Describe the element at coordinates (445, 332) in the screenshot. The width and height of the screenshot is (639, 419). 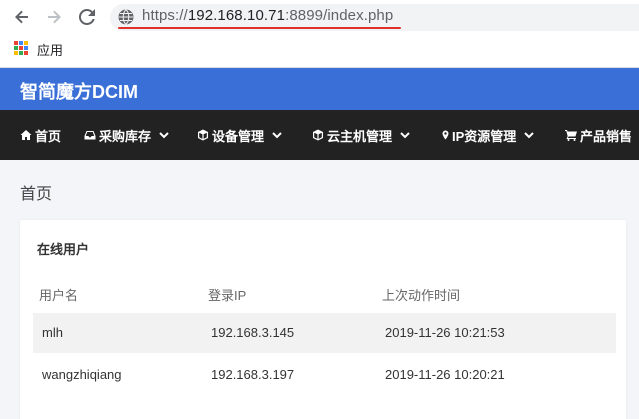
I see `cell-last-action-time: 2019-11-26 10:21:53` at that location.